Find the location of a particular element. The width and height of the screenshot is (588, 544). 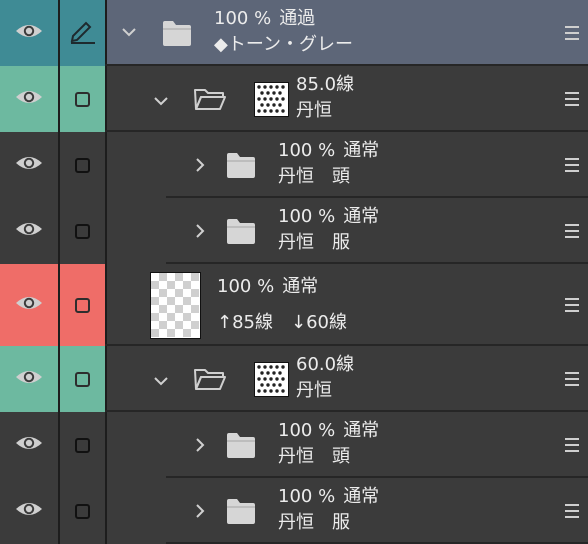

pen-icon is located at coordinates (83, 33).